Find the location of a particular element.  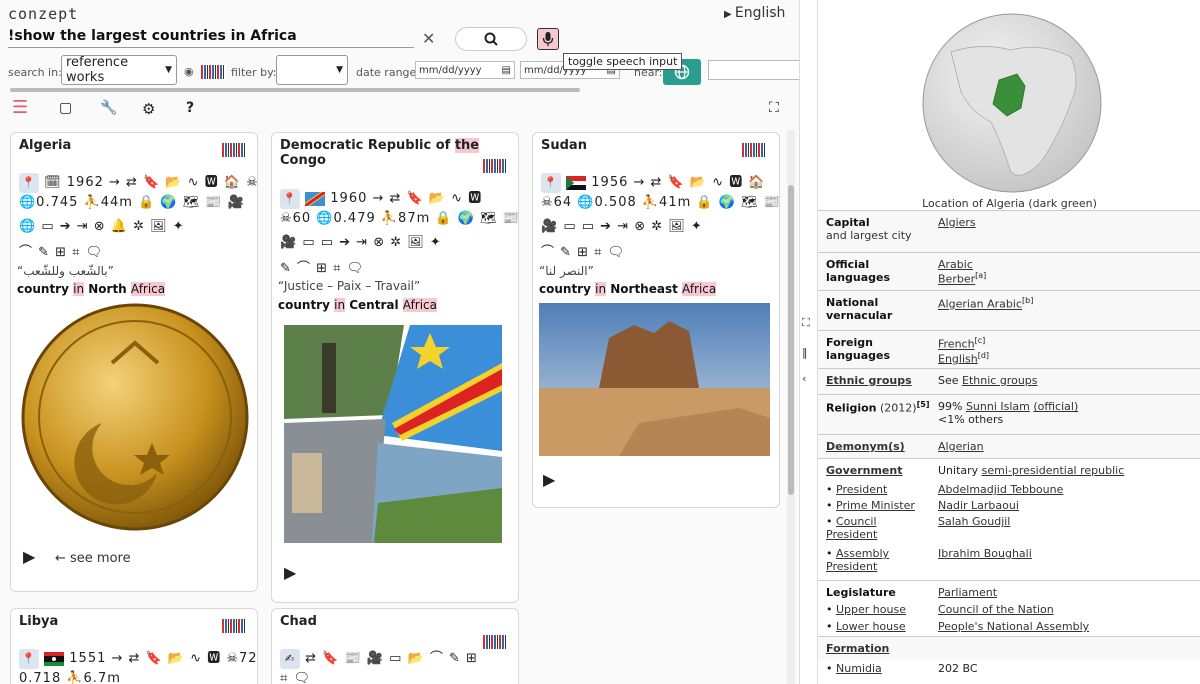

english-link: English is located at coordinates (958, 358).